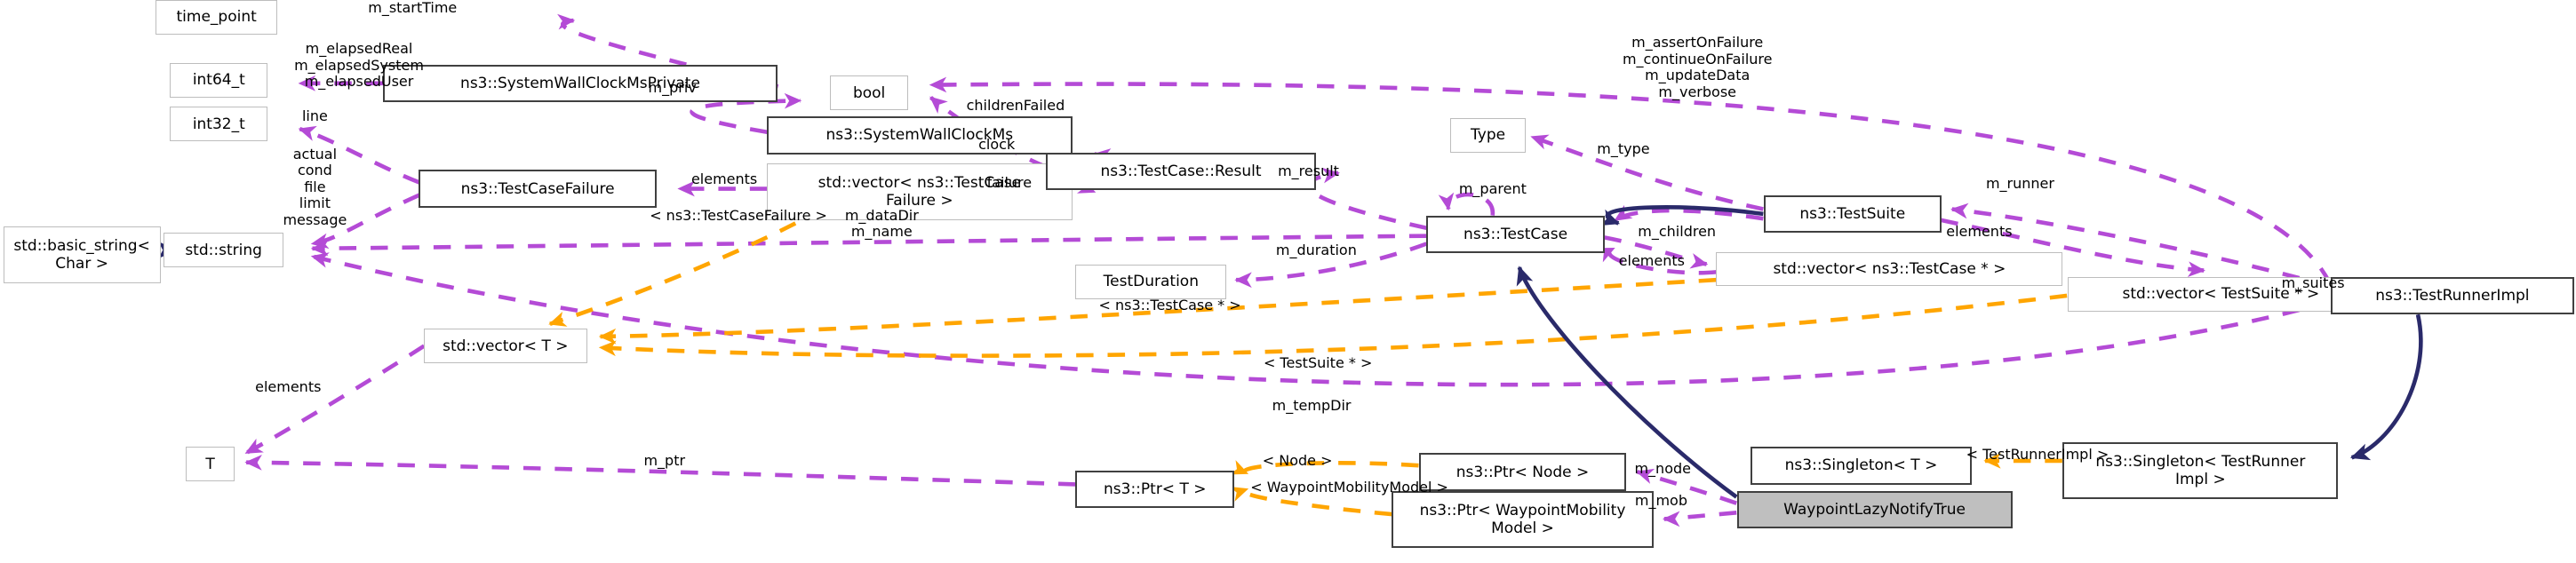 The width and height of the screenshot is (2576, 563). Describe the element at coordinates (1181, 171) in the screenshot. I see `node-result: ns3::TestCase::Result` at that location.